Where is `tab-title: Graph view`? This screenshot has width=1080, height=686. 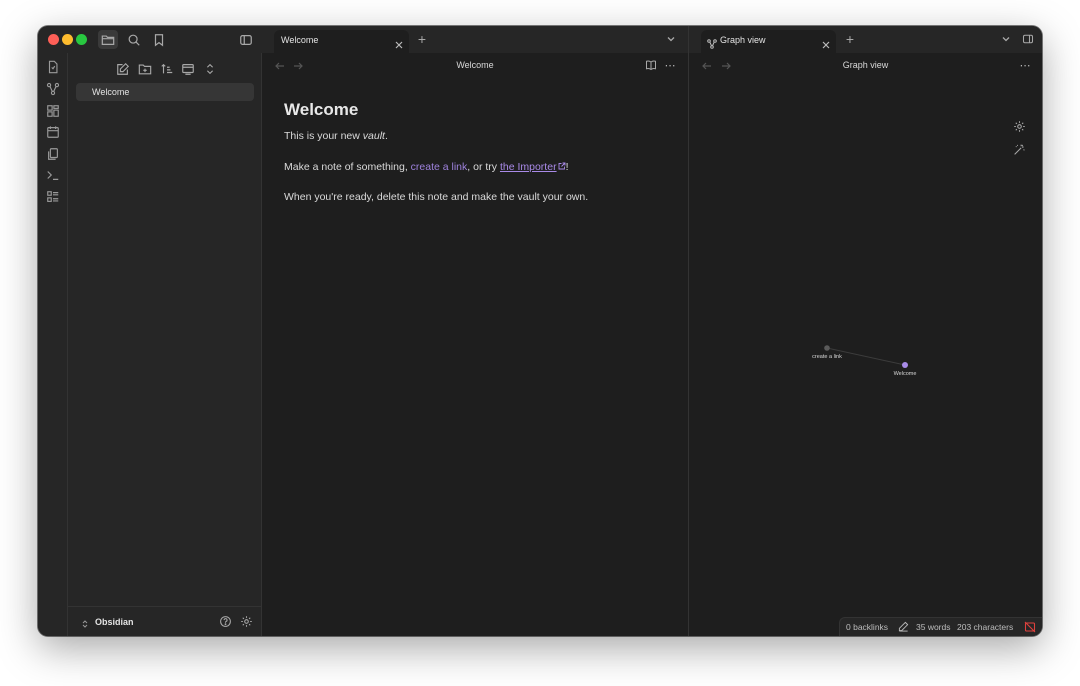 tab-title: Graph view is located at coordinates (743, 40).